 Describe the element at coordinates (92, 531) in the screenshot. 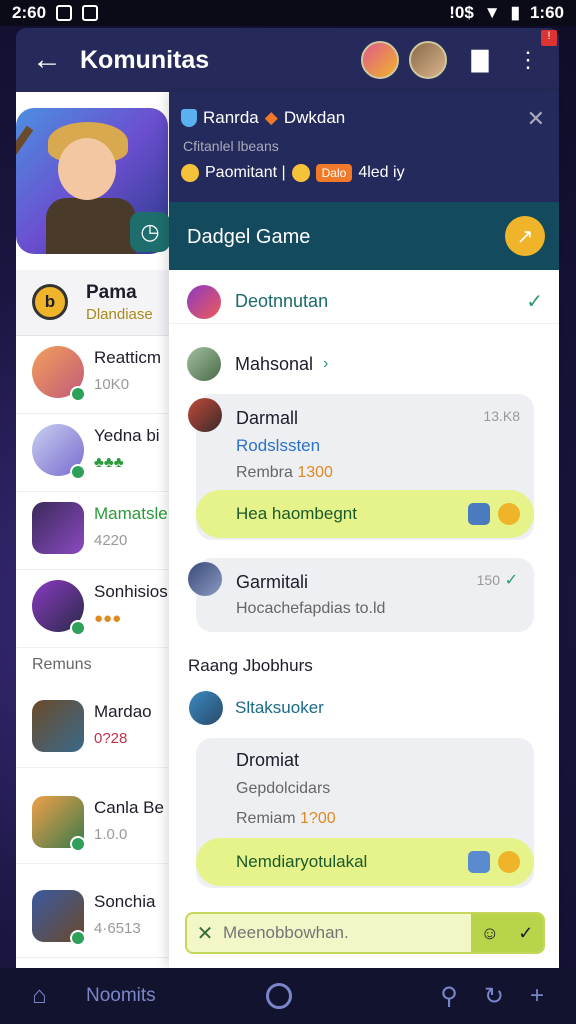

I see `list-item: Mamatsle 4220` at that location.